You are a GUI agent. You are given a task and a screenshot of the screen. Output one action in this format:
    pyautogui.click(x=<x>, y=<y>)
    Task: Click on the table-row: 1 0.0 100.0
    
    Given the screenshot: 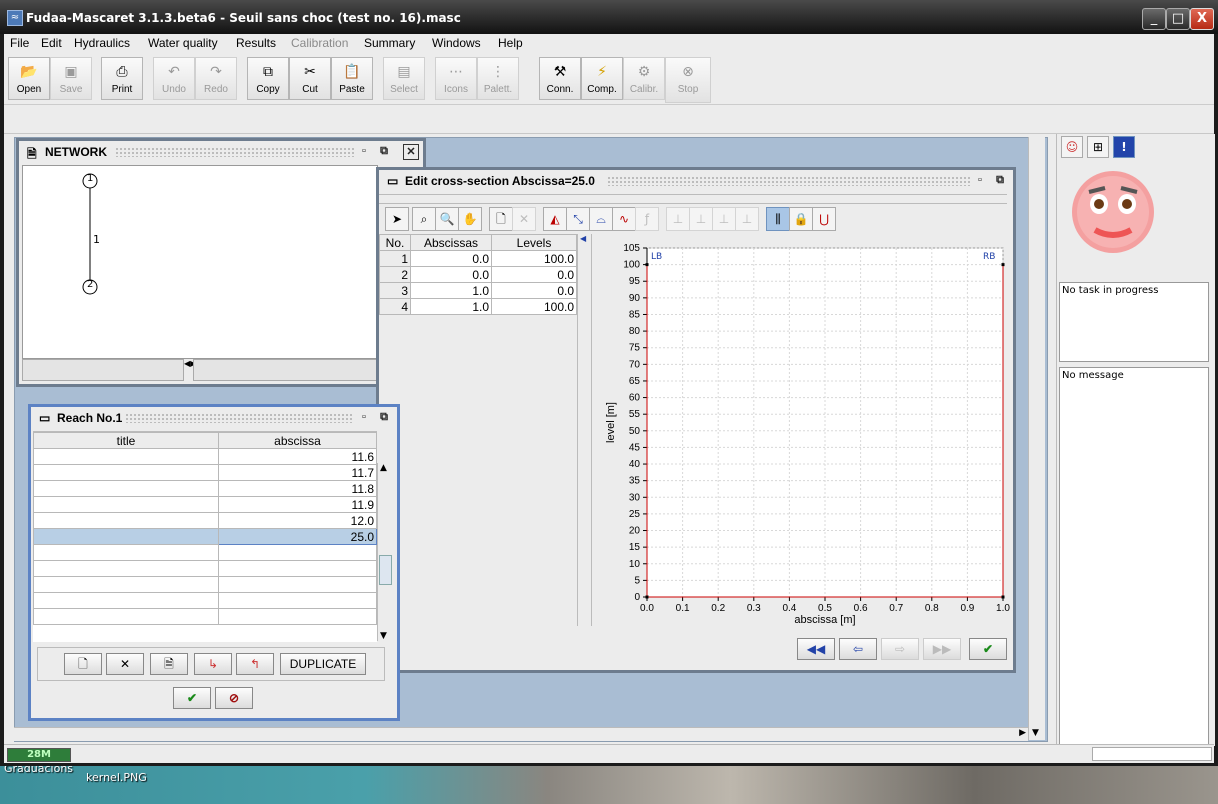 What is the action you would take?
    pyautogui.click(x=478, y=258)
    